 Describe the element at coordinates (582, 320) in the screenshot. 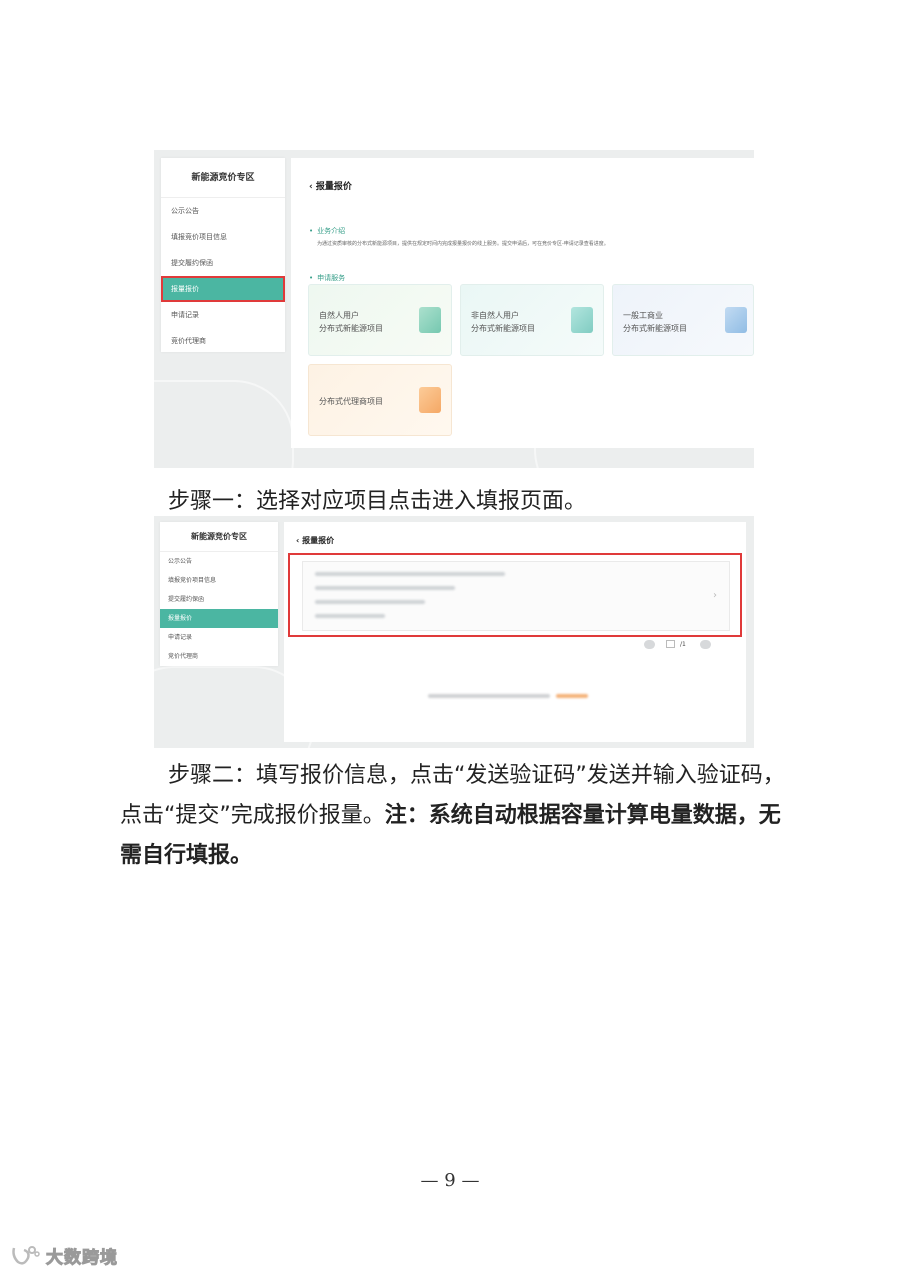

I see `document-icon` at that location.